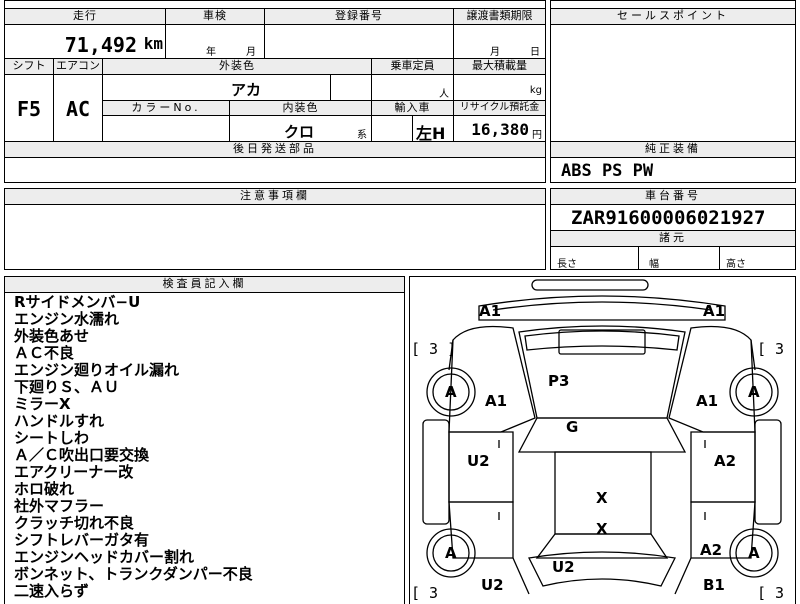 The image size is (800, 604). What do you see at coordinates (52, 336) in the screenshot?
I see `note-line: 外装色あせ` at bounding box center [52, 336].